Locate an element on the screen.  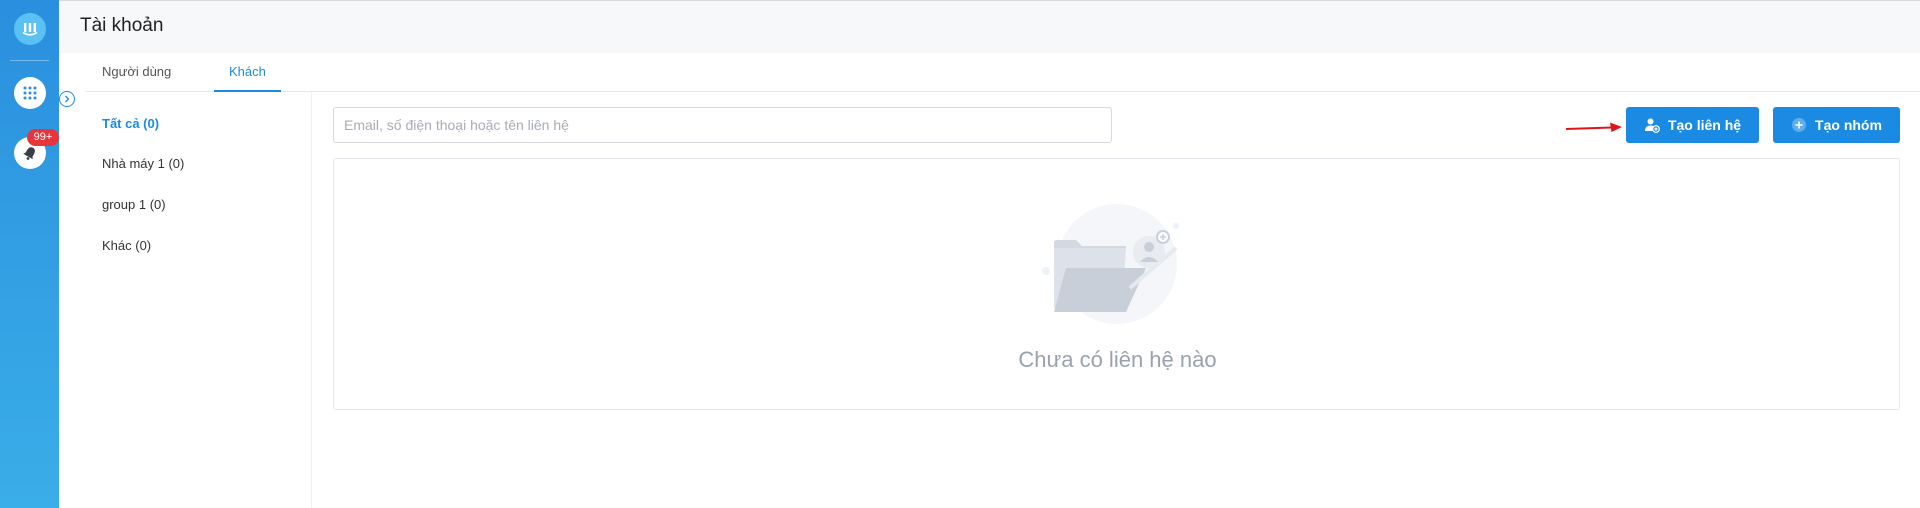
page-header: Tài khoản is located at coordinates (989, 26).